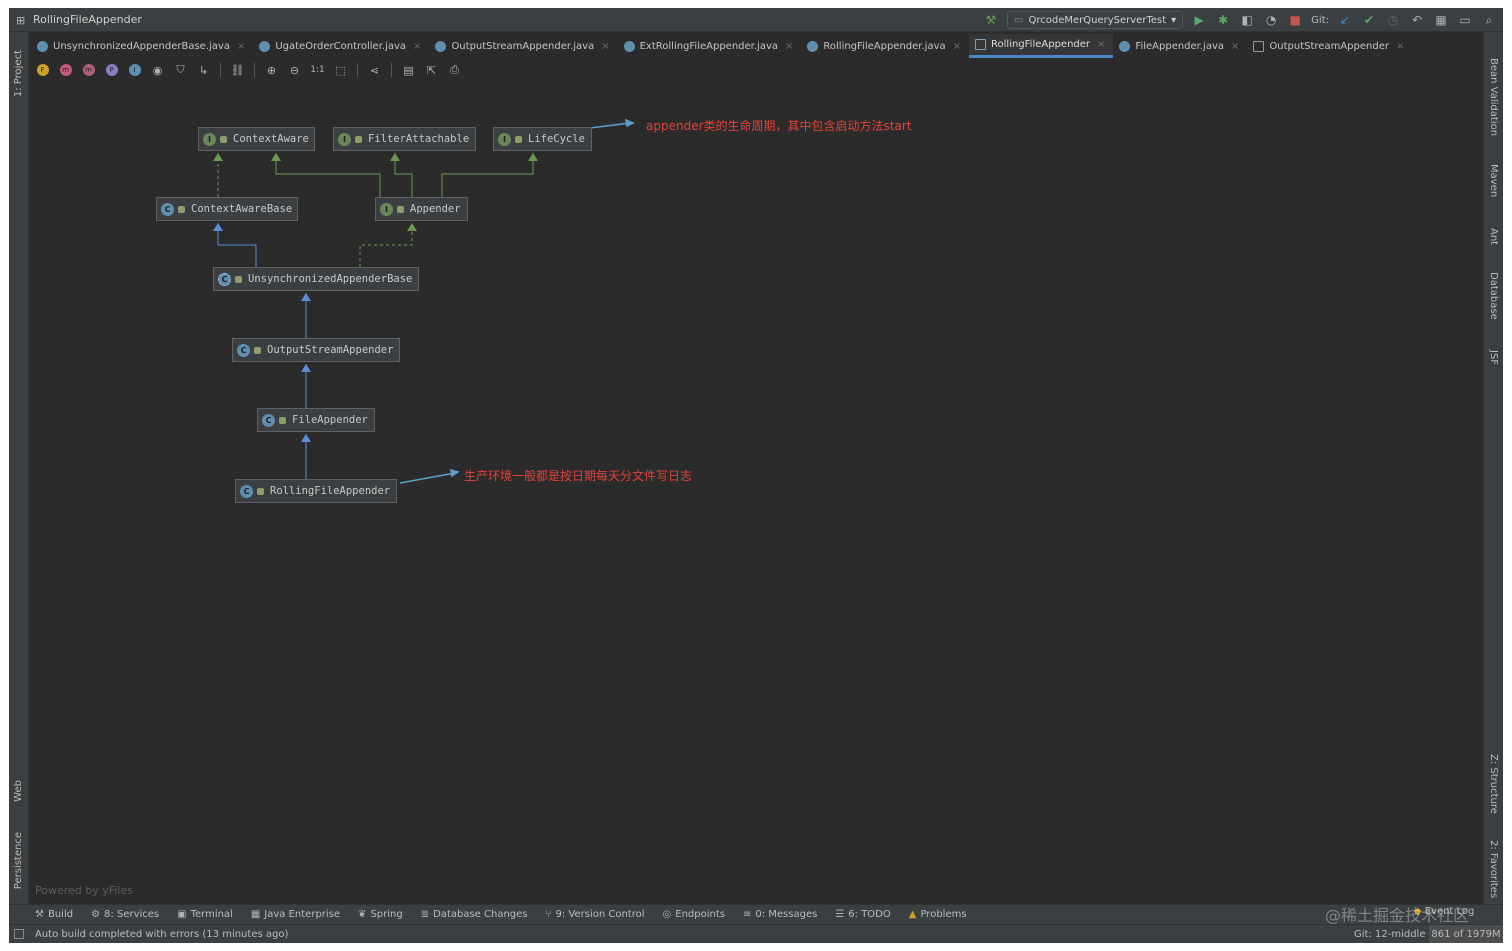 This screenshot has height=951, width=1512. I want to click on tool-button-label: Database Changes, so click(480, 914).